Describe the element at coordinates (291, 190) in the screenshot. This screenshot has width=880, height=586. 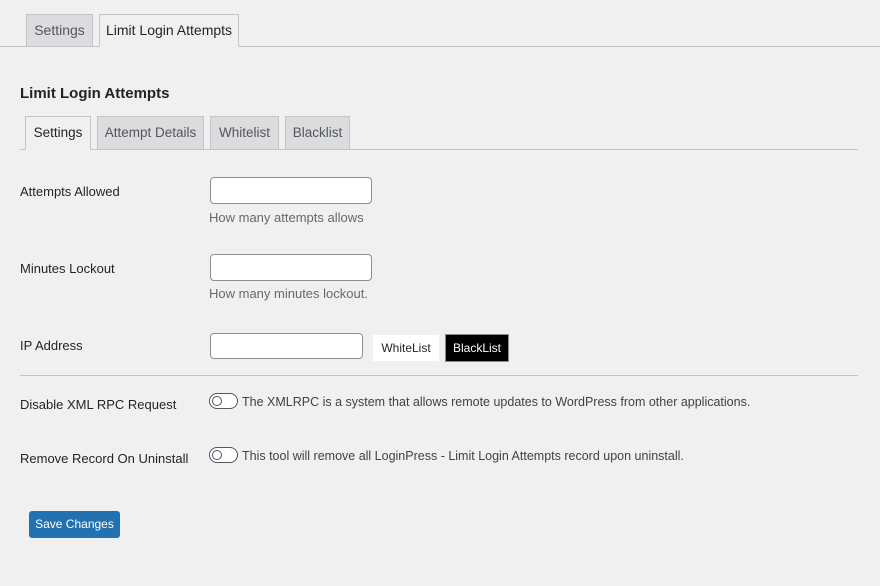
I see `attempts-allowed-input` at that location.